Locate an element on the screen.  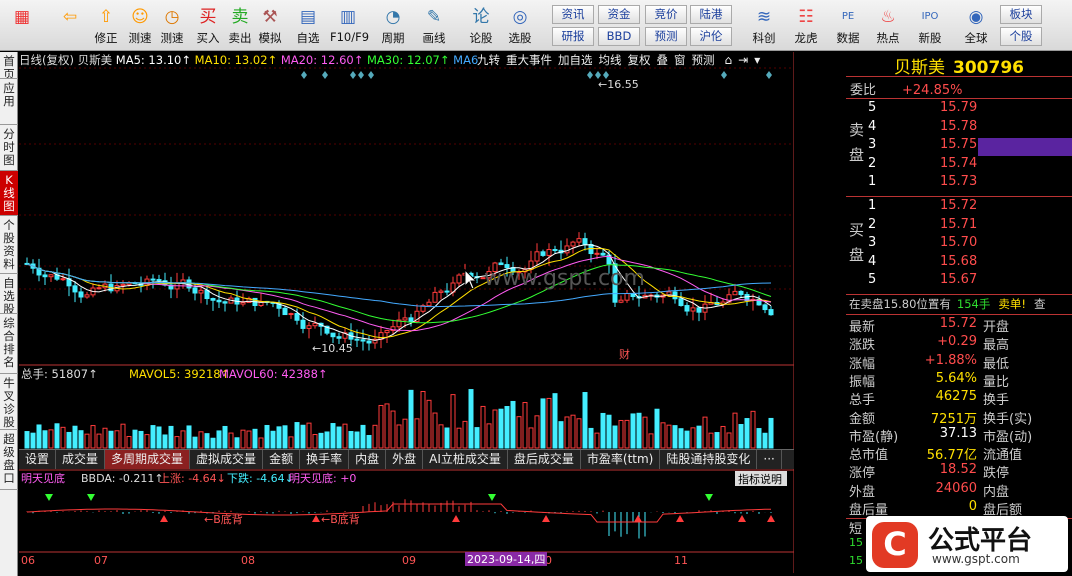
sell-level-row: 3 15.75 is located at coordinates (923, 146).